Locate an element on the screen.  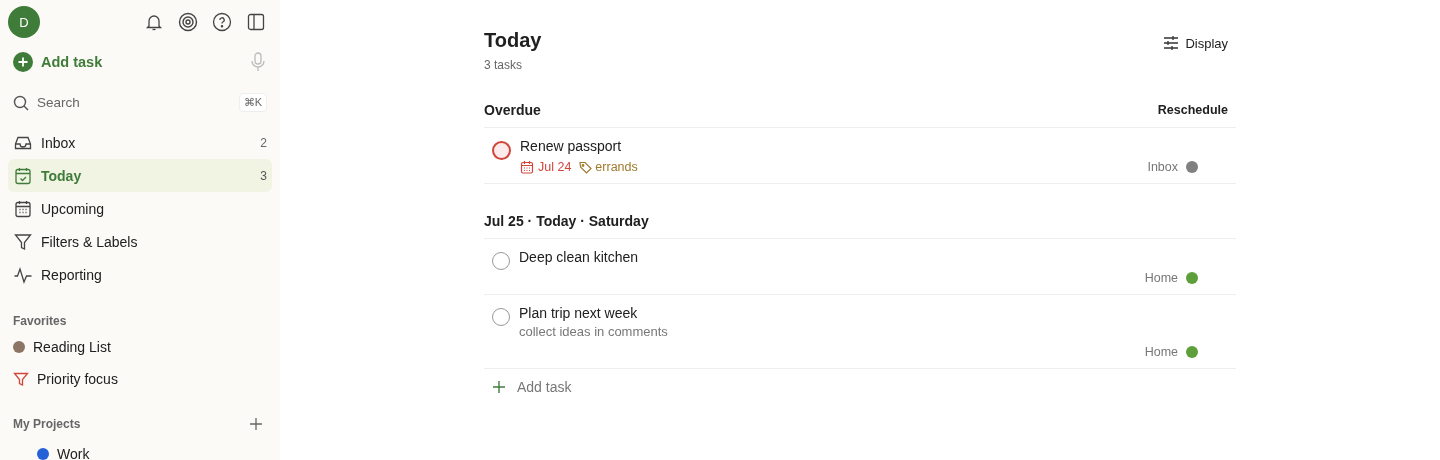
task-description: collect ideas in comments is located at coordinates (594, 331).